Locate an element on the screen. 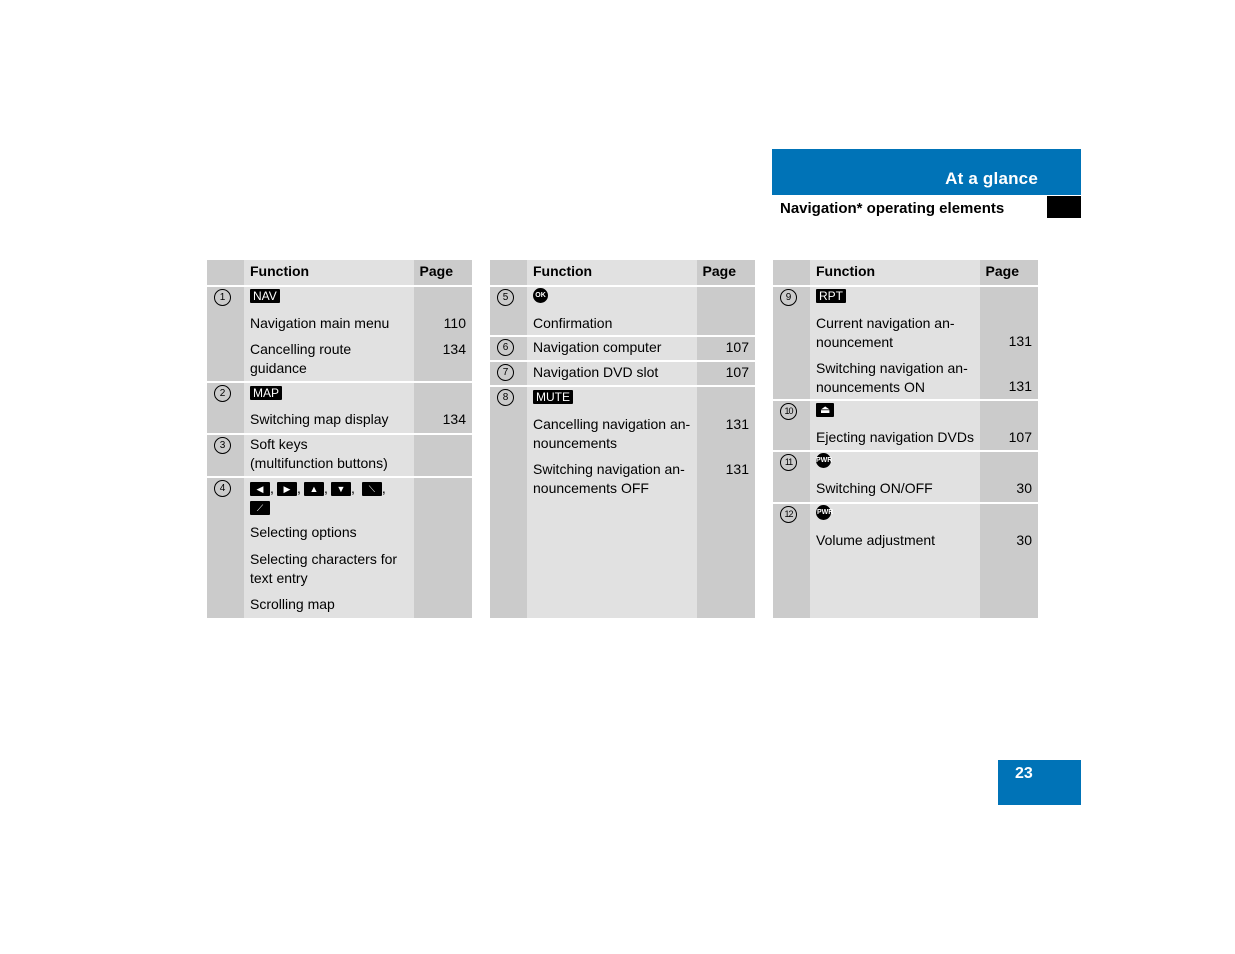 This screenshot has height=954, width=1235. left-arrow-key-icon: ◀ is located at coordinates (260, 489).